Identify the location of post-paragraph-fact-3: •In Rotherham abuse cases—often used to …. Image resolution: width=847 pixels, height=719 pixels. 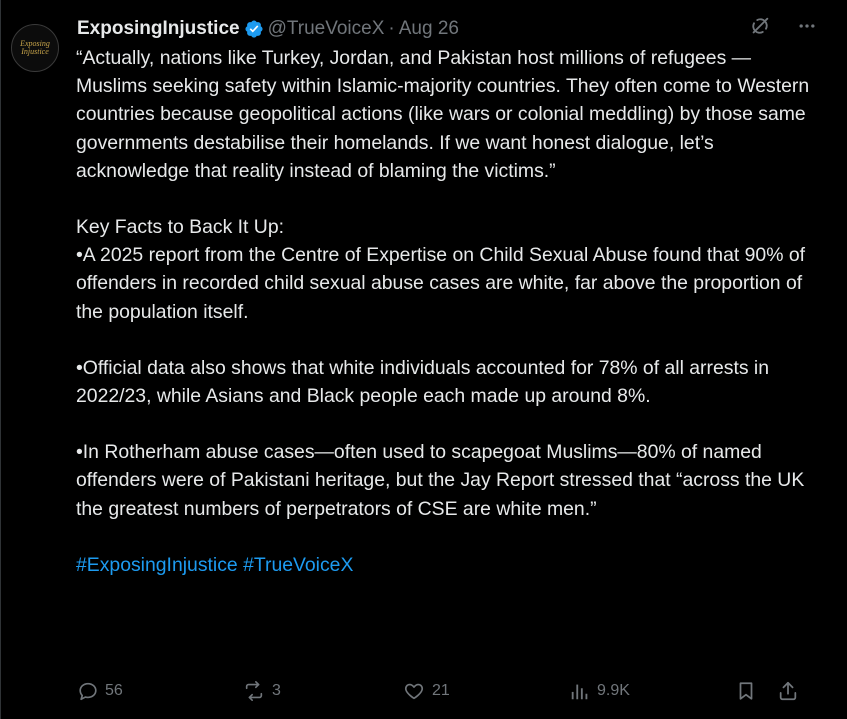
(440, 480).